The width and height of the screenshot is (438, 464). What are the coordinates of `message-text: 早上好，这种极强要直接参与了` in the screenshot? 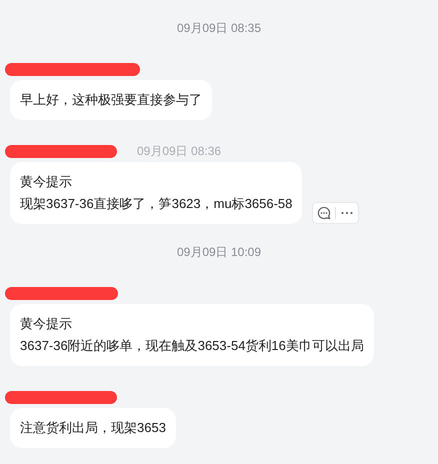 It's located at (111, 100).